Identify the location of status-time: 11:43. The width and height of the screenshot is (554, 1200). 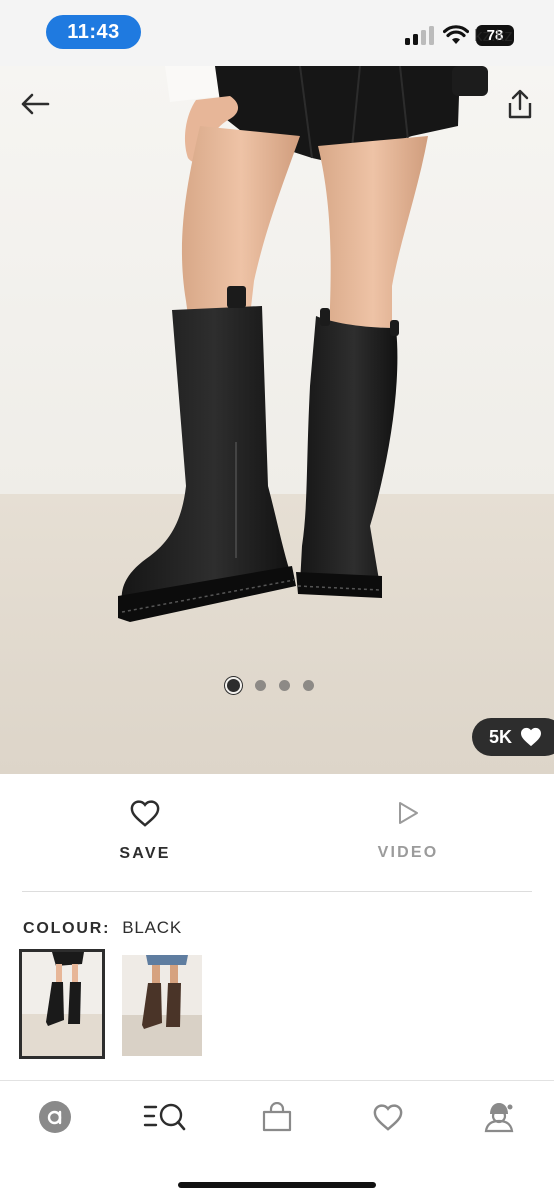
(93, 32).